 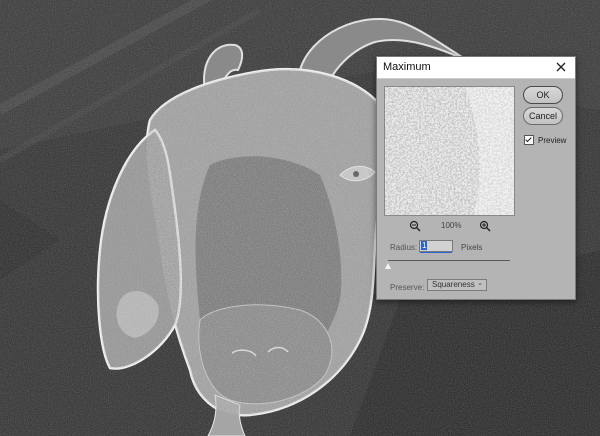 What do you see at coordinates (476, 68) in the screenshot?
I see `dialog-titlebar: Maximum` at bounding box center [476, 68].